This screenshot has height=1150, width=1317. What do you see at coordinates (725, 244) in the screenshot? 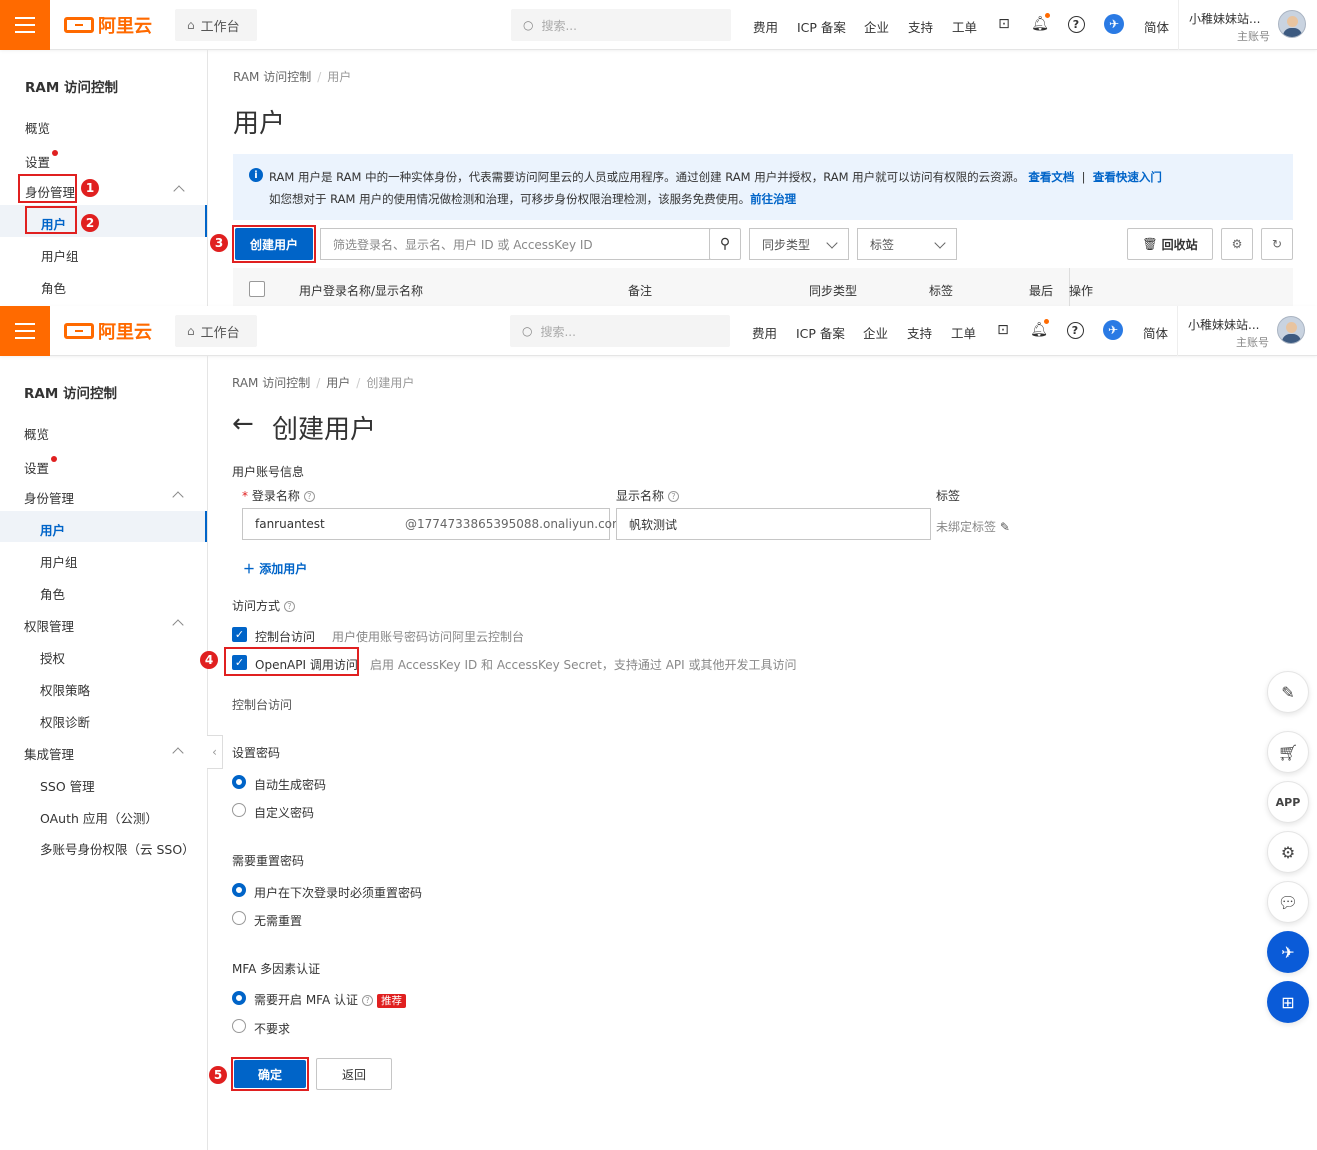
I see `filter-search-icon: ⚲` at bounding box center [725, 244].